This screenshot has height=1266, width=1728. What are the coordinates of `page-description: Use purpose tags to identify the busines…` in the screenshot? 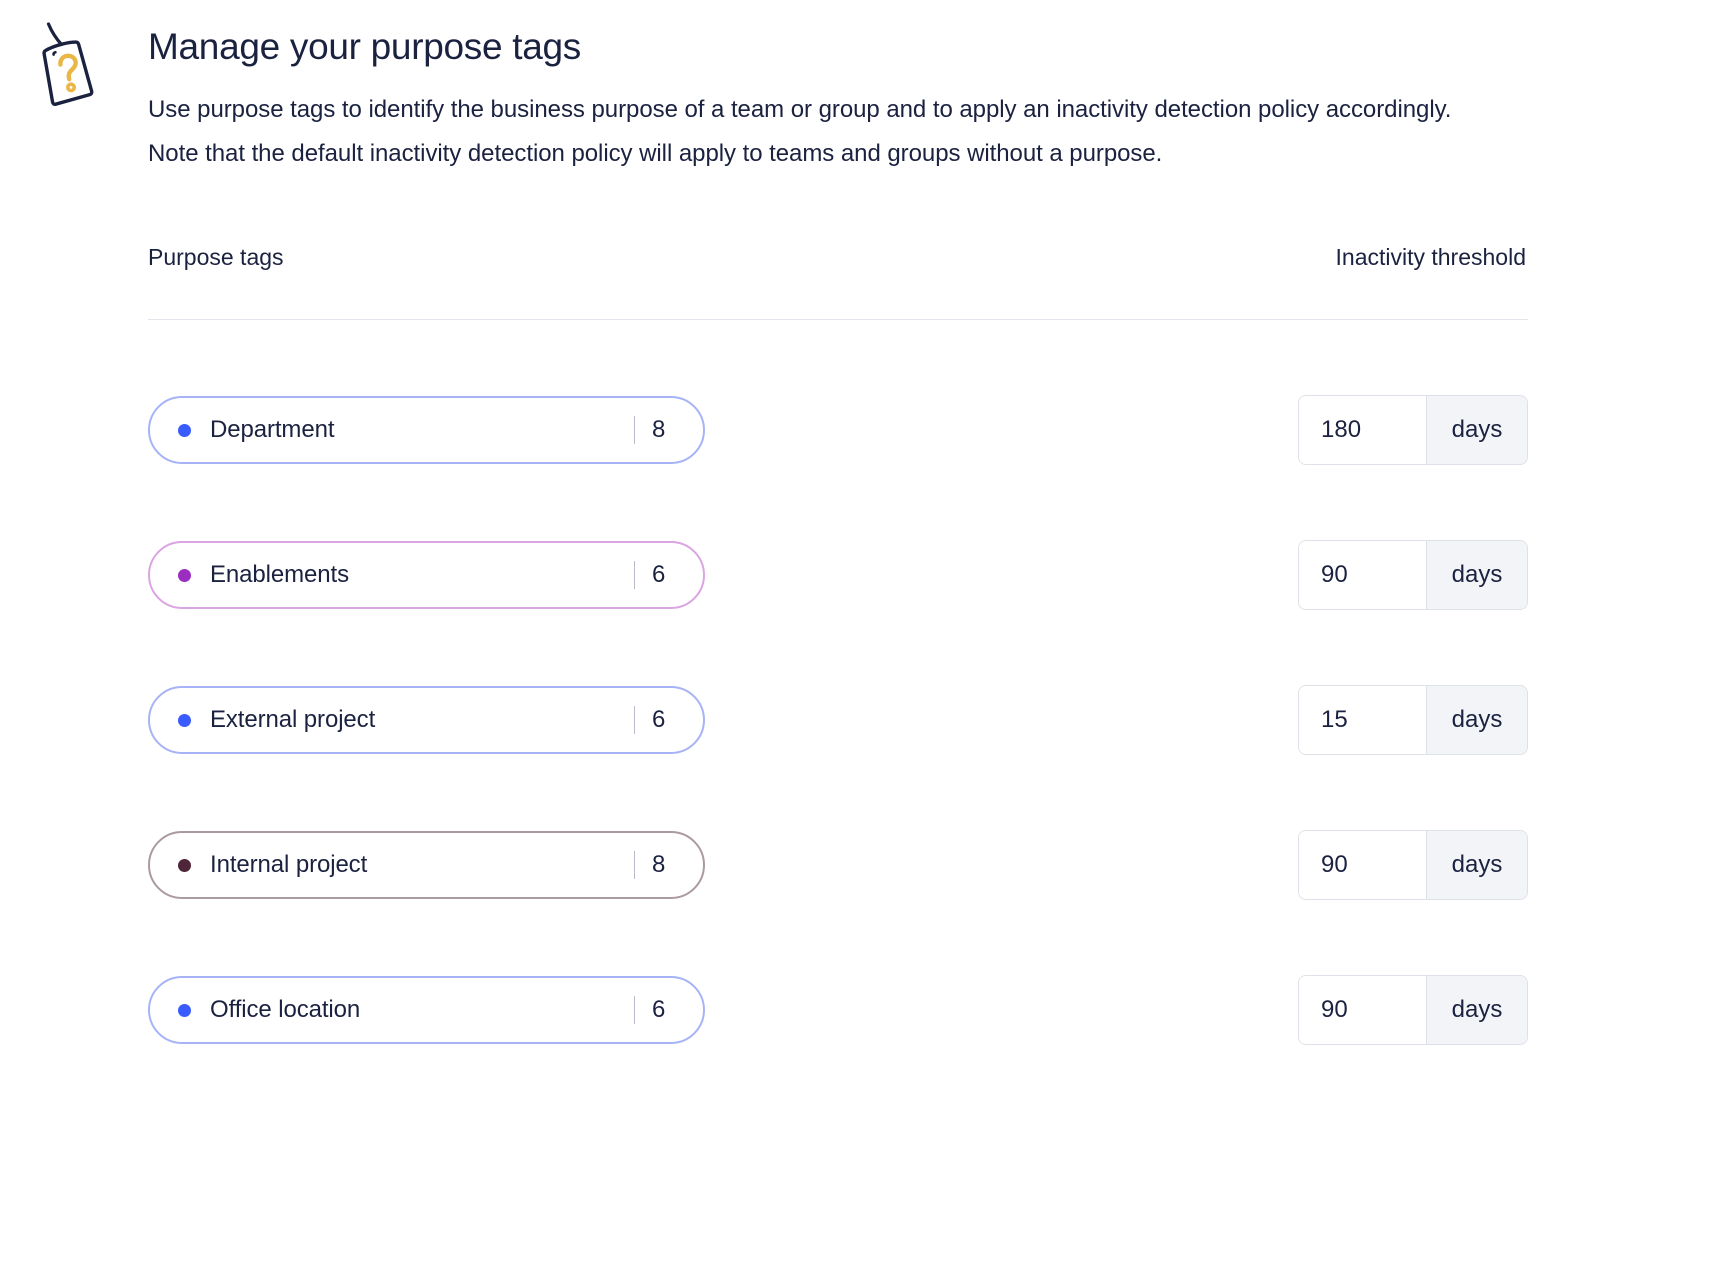 It's located at (800, 131).